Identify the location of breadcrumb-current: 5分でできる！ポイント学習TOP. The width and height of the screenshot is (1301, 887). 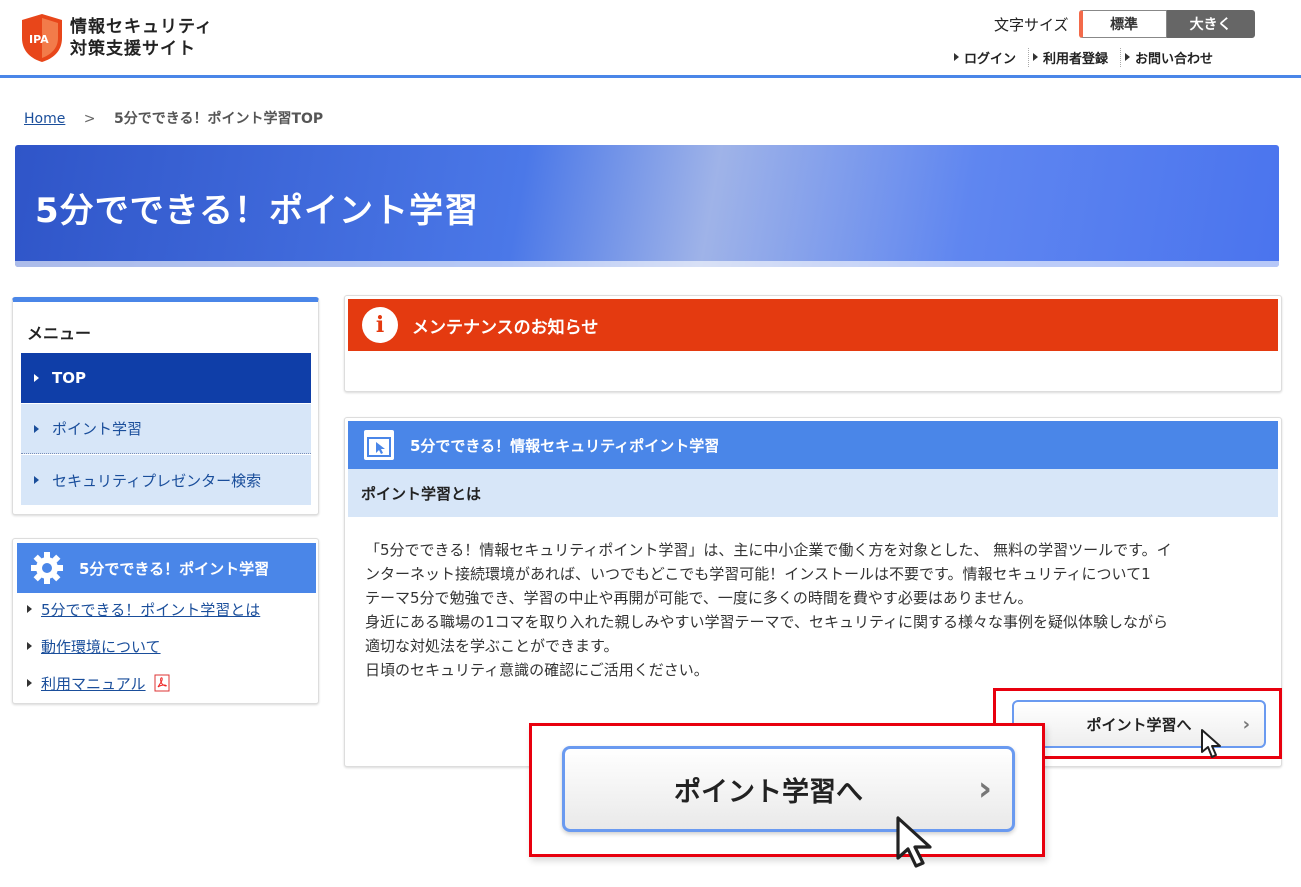
(218, 119).